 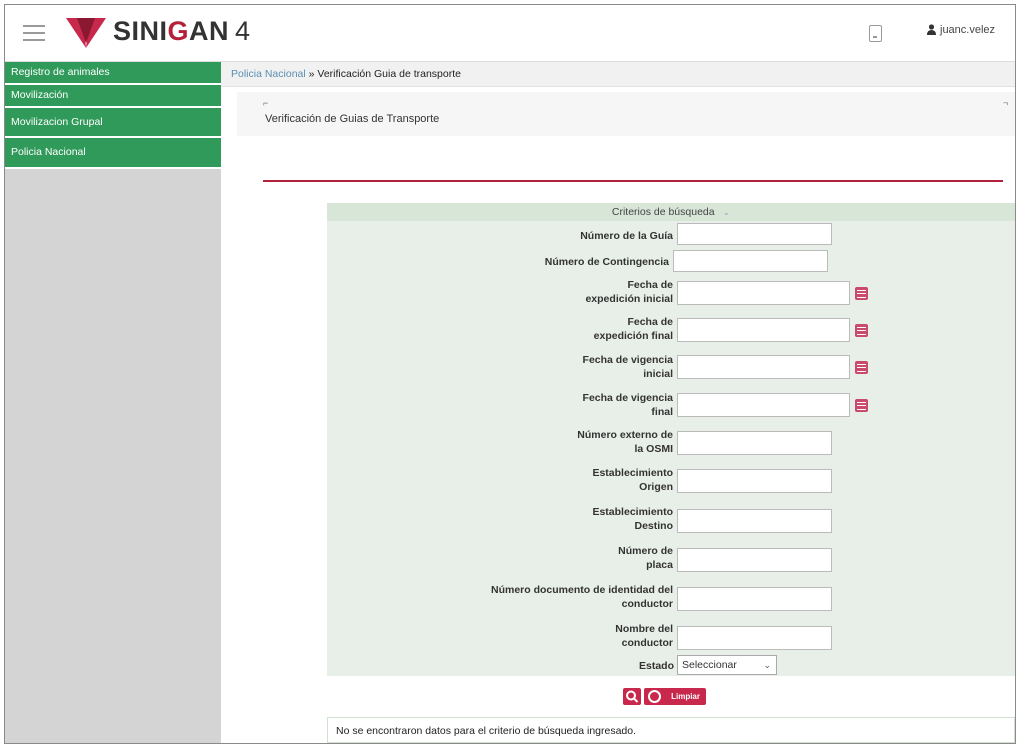 What do you see at coordinates (34, 33) in the screenshot?
I see `menu-toggle-icon` at bounding box center [34, 33].